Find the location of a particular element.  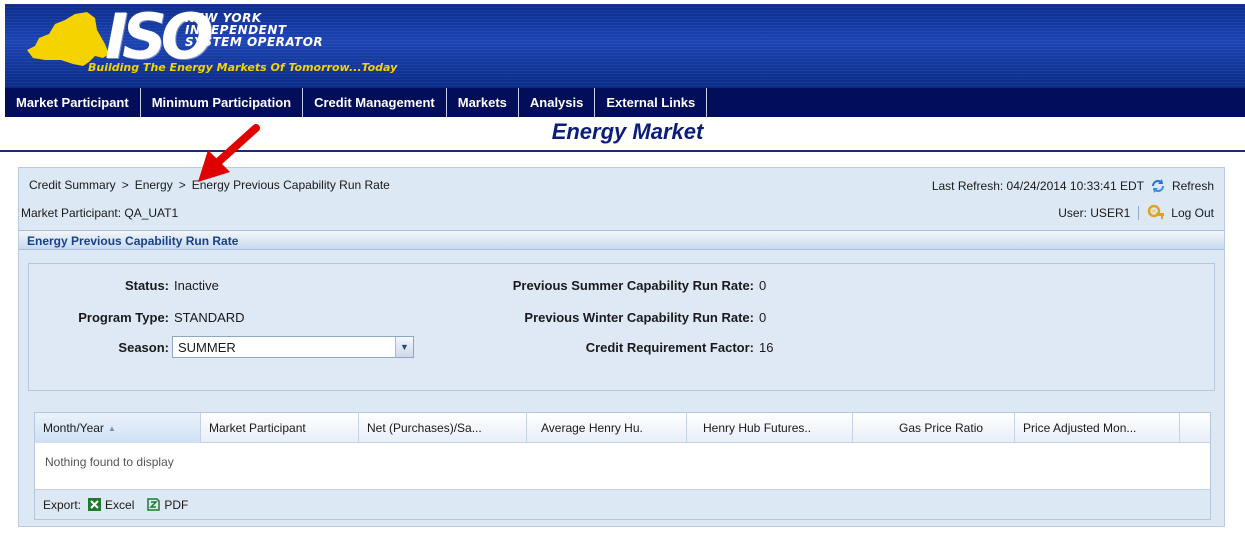

nav-credit-management: Credit Management is located at coordinates (375, 102).